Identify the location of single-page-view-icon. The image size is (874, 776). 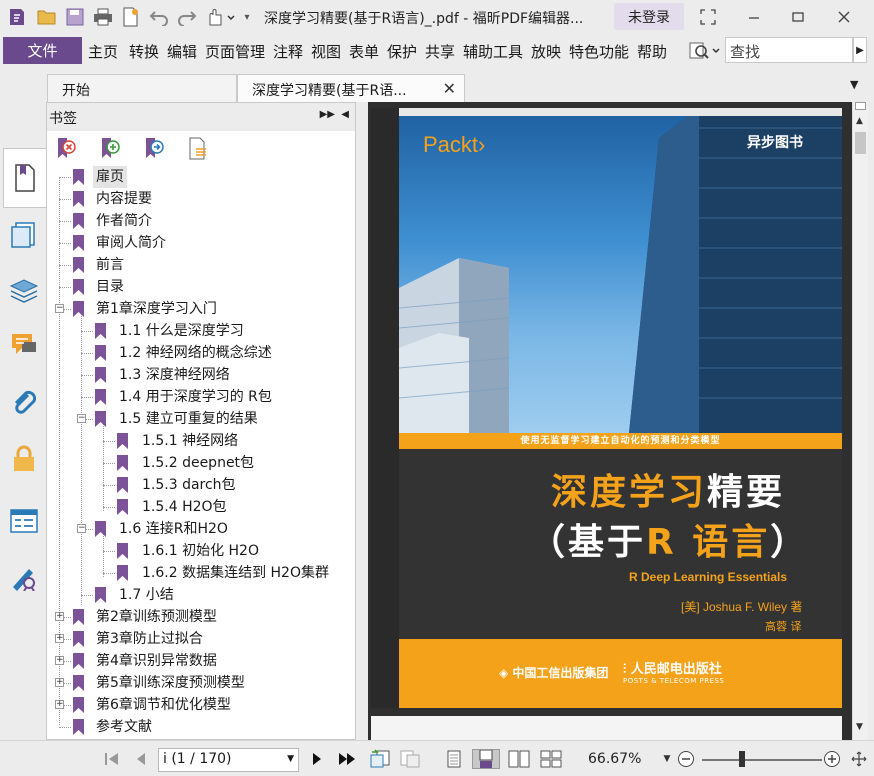
(454, 759).